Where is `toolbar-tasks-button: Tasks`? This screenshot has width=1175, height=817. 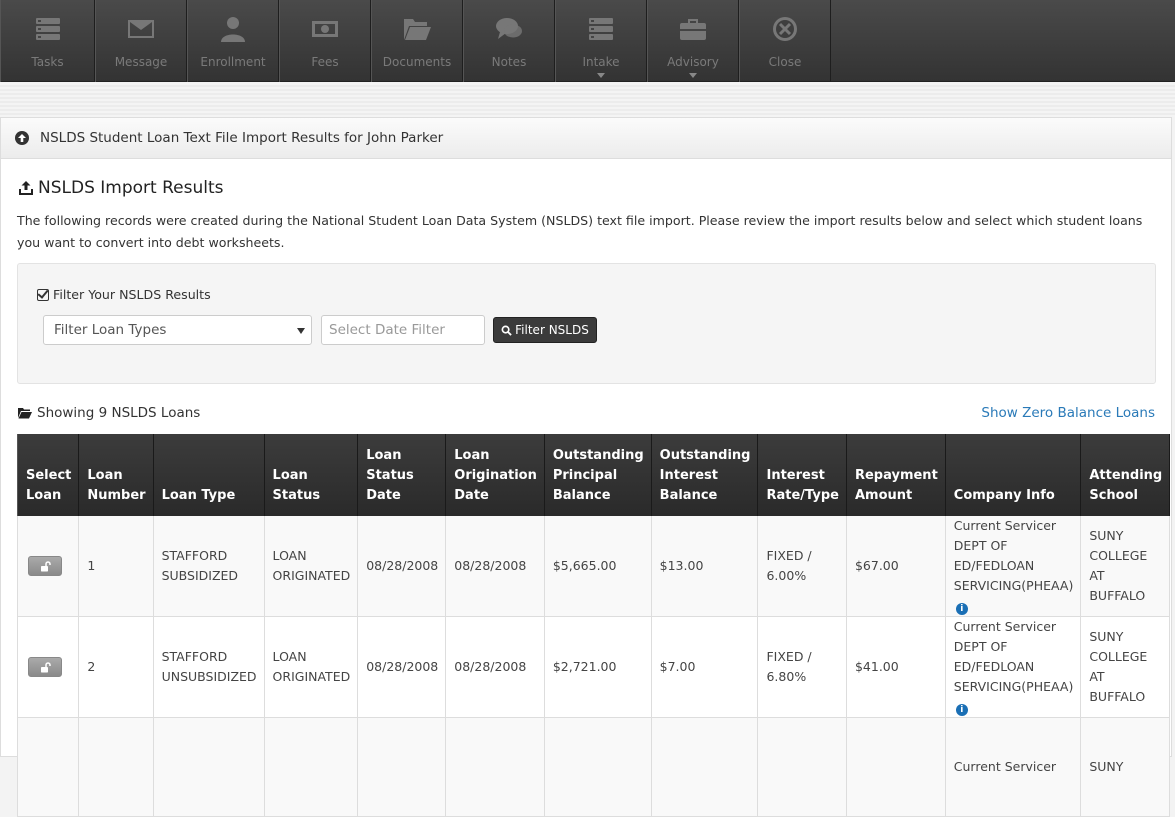 toolbar-tasks-button: Tasks is located at coordinates (47, 41).